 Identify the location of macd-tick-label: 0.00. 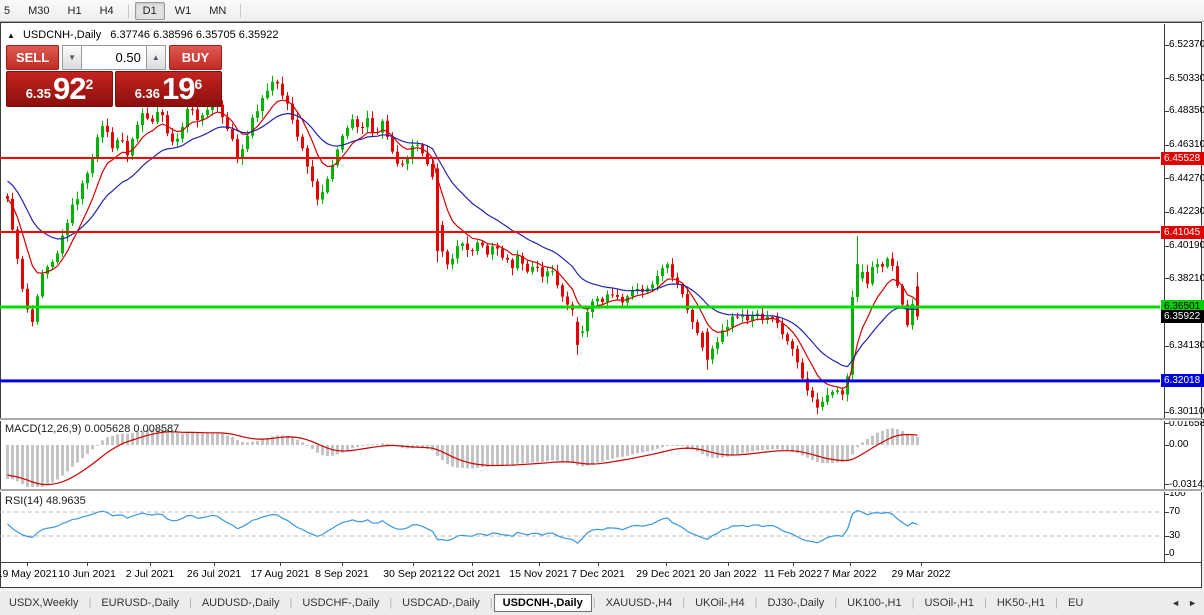
(1179, 444).